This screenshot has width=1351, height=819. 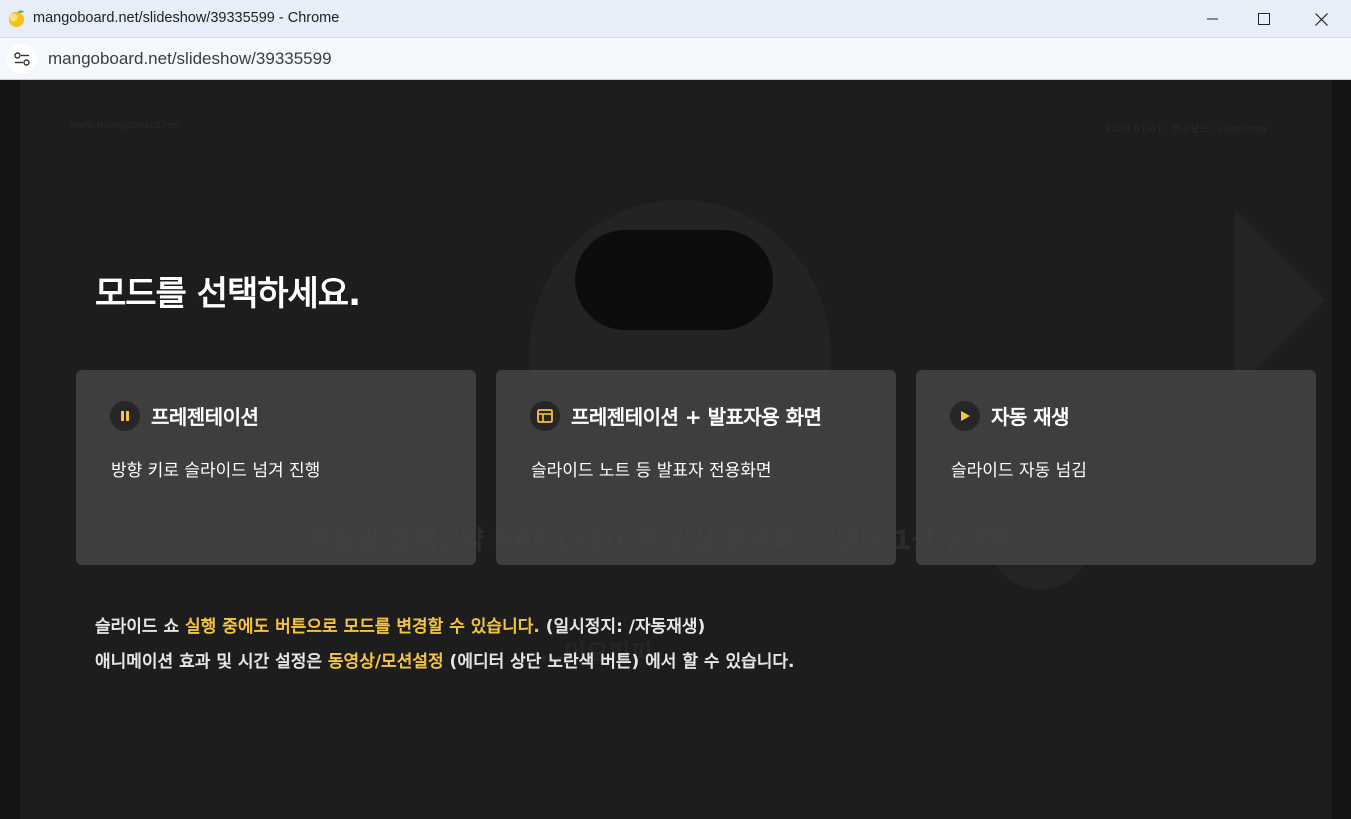 I want to click on play-icon, so click(x=965, y=416).